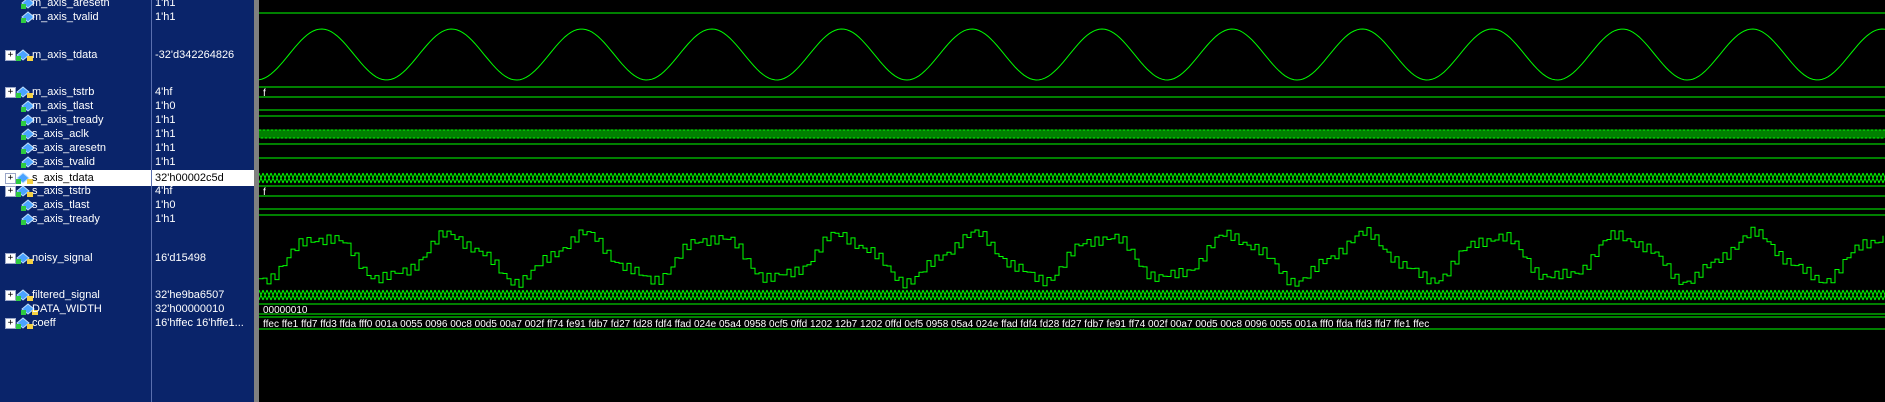  I want to click on waveform-value-label: 00000010, so click(285, 310).